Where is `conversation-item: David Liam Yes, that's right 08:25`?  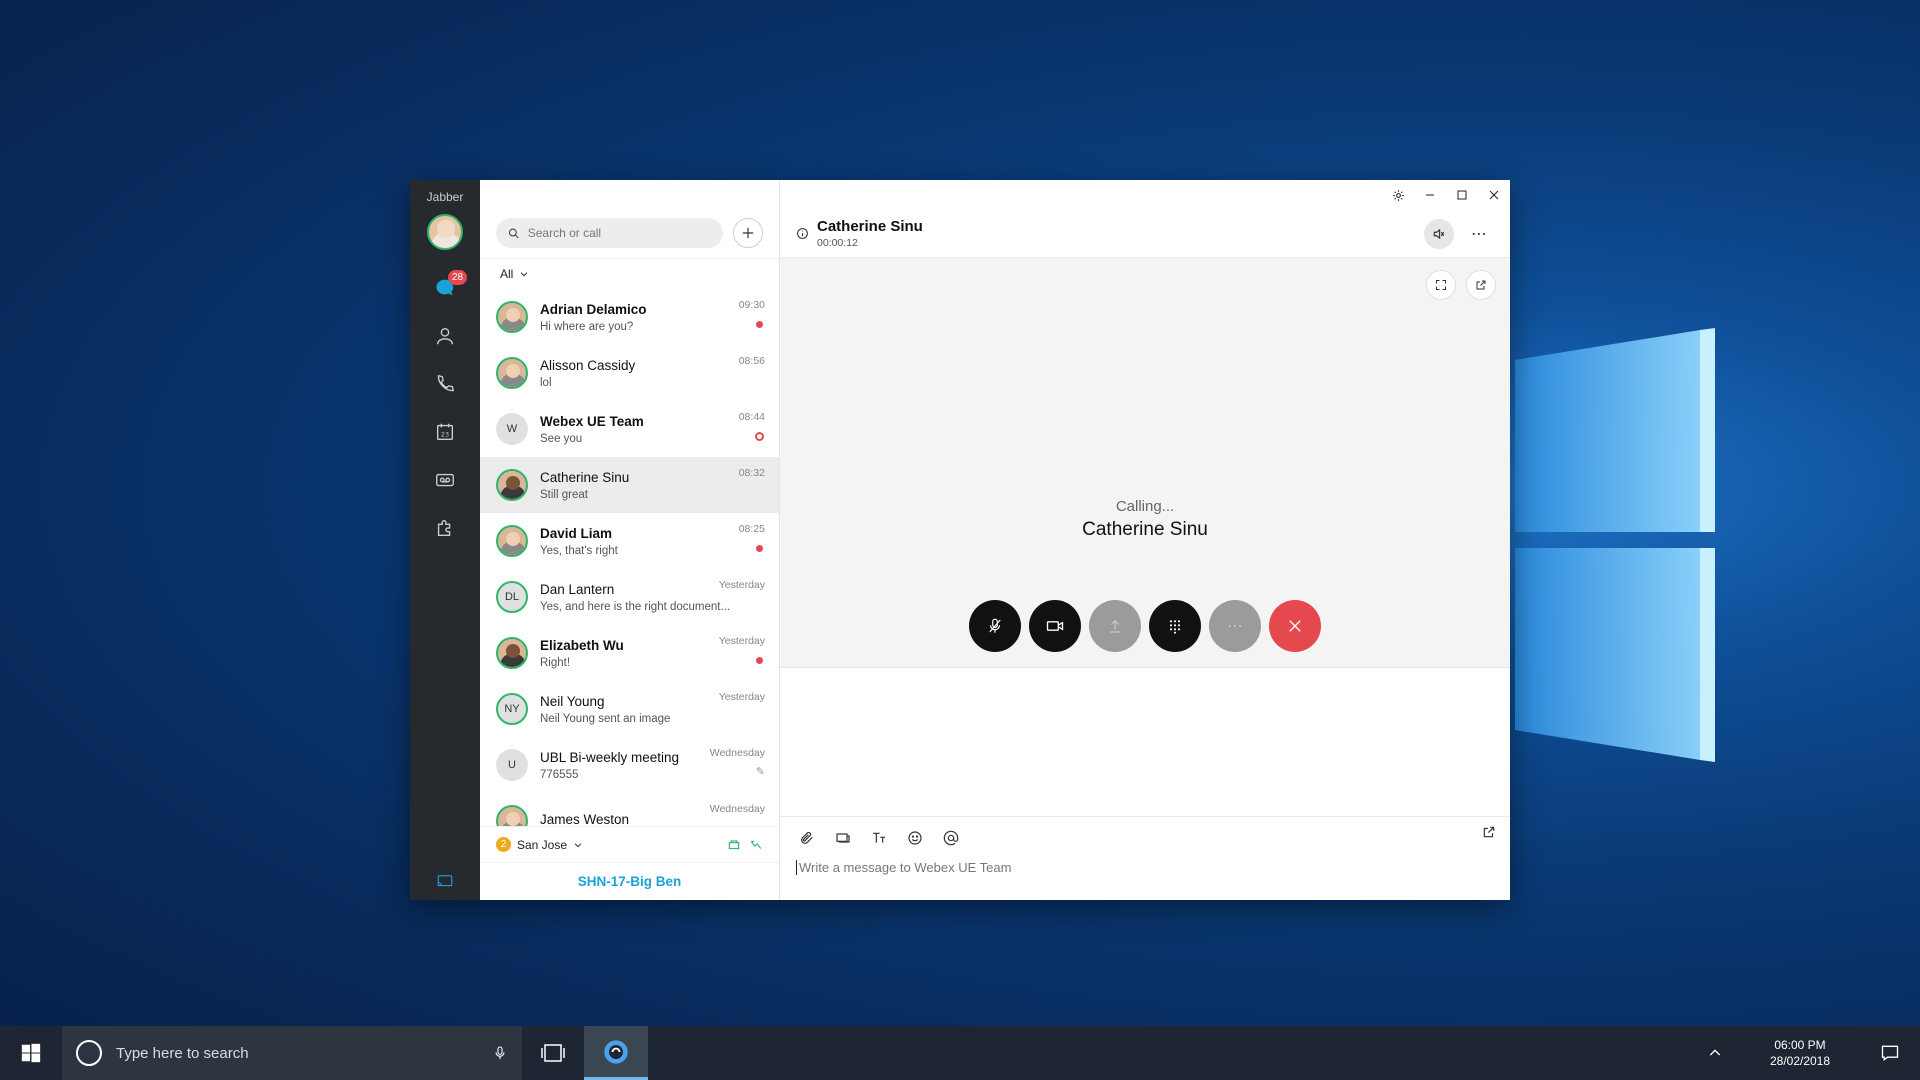
conversation-item: David Liam Yes, that's right 08:25 is located at coordinates (629, 541).